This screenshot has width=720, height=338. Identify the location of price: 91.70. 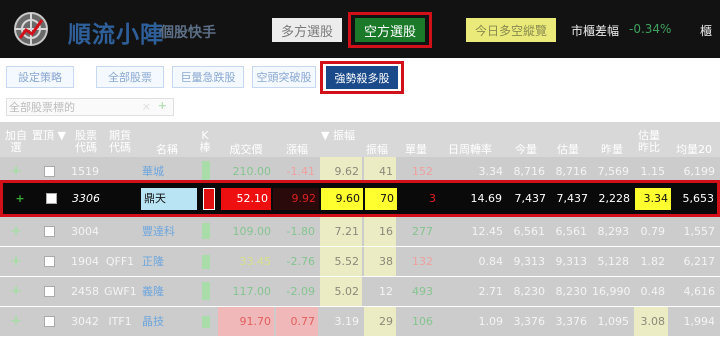
(246, 321).